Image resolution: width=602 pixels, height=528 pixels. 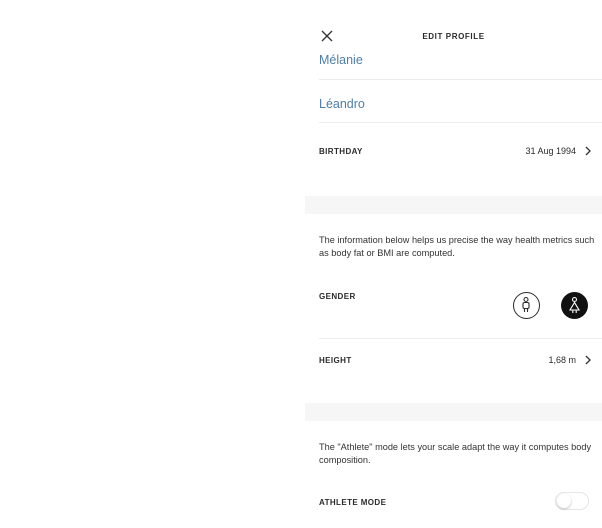 I want to click on birthday-value: 31 Aug 1994, so click(x=550, y=151).